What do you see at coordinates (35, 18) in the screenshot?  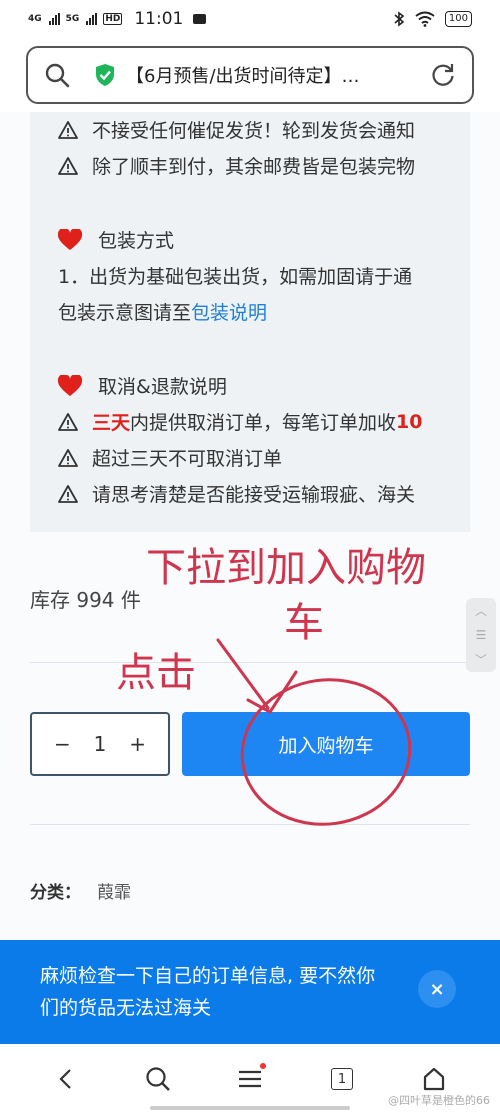 I see `signal-4g-icon: 4G` at bounding box center [35, 18].